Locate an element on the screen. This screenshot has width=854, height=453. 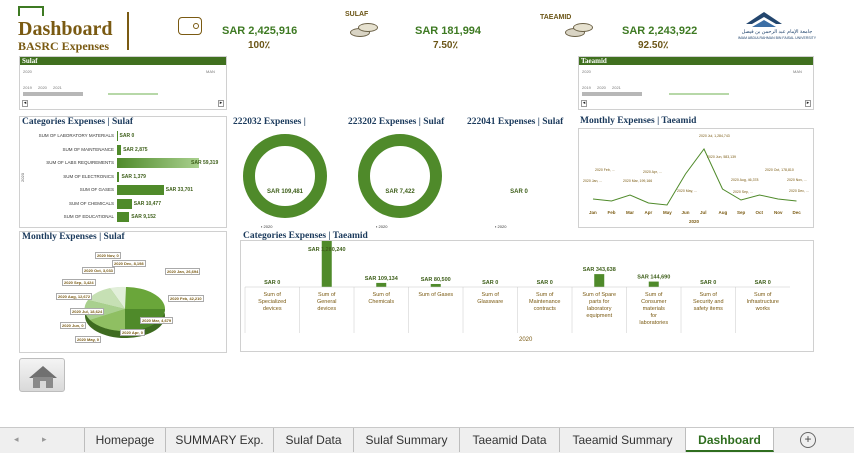
month-tick-label: Jan is located at coordinates (593, 212).